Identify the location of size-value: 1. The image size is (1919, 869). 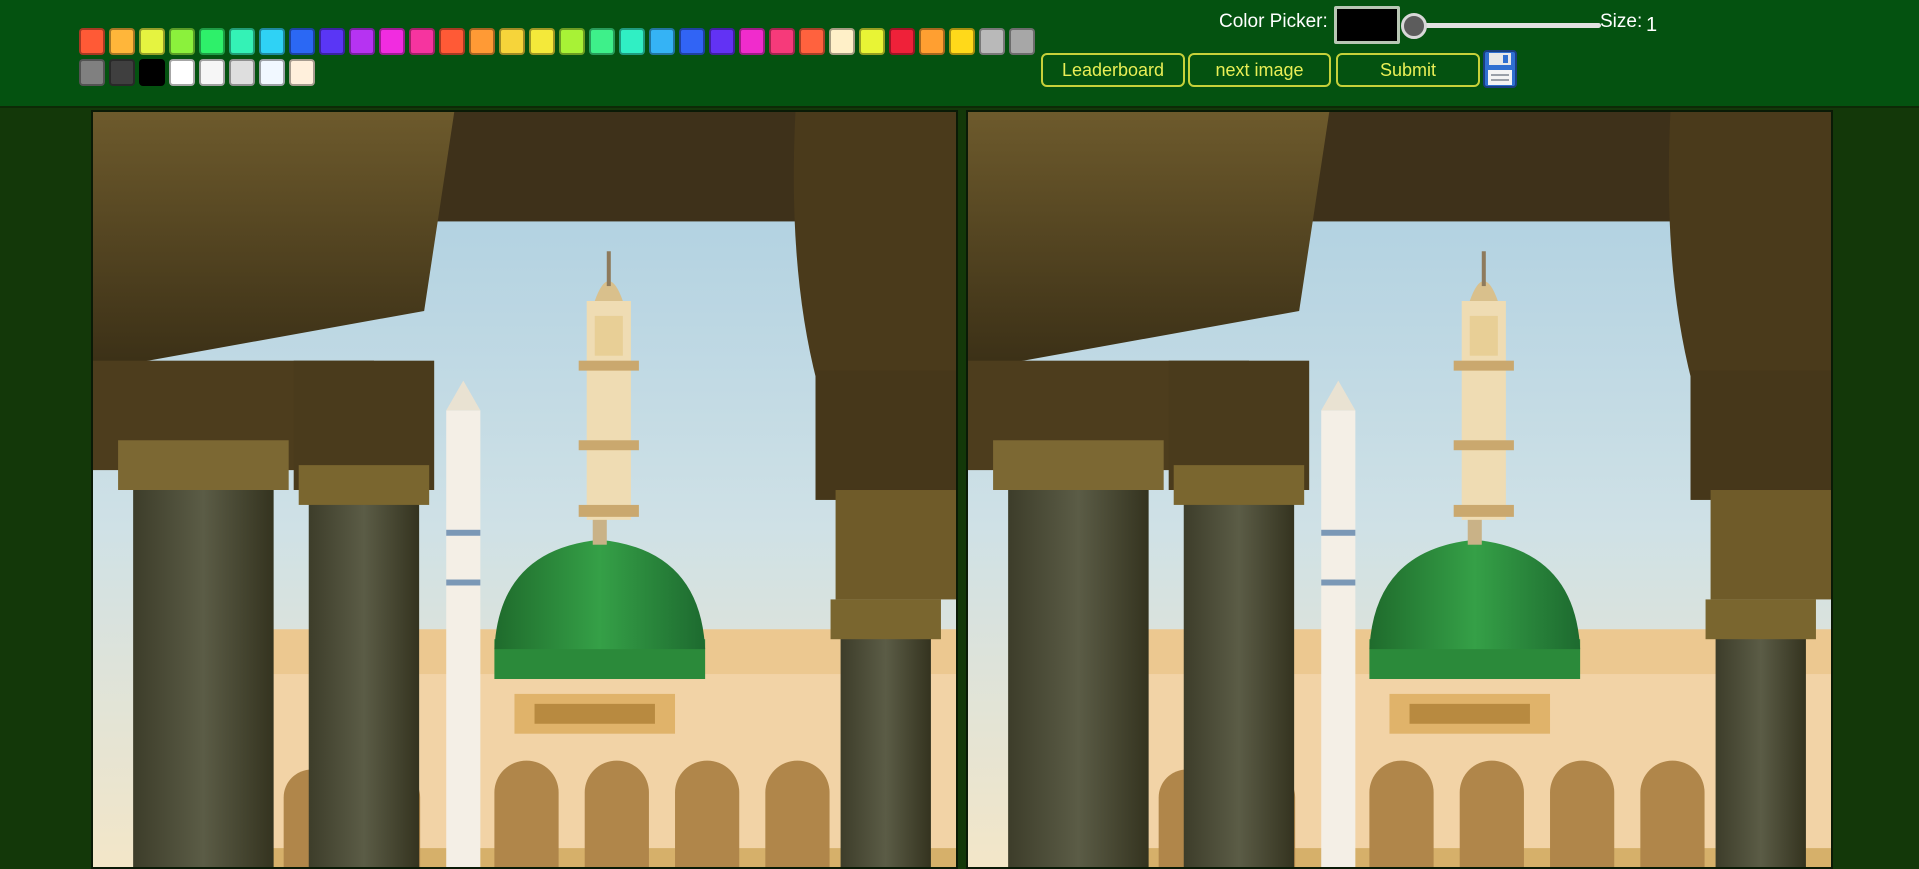
(1652, 25).